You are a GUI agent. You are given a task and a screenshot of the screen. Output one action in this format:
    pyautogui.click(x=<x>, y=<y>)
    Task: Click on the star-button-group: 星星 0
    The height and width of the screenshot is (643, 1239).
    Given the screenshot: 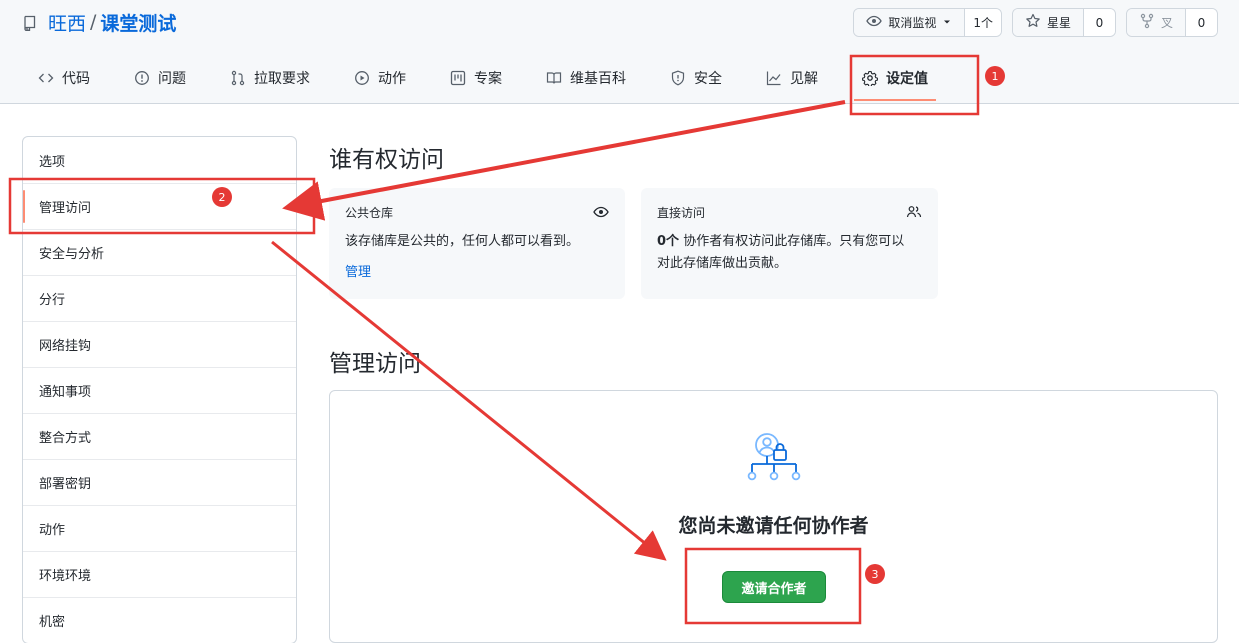 What is the action you would take?
    pyautogui.click(x=1063, y=22)
    